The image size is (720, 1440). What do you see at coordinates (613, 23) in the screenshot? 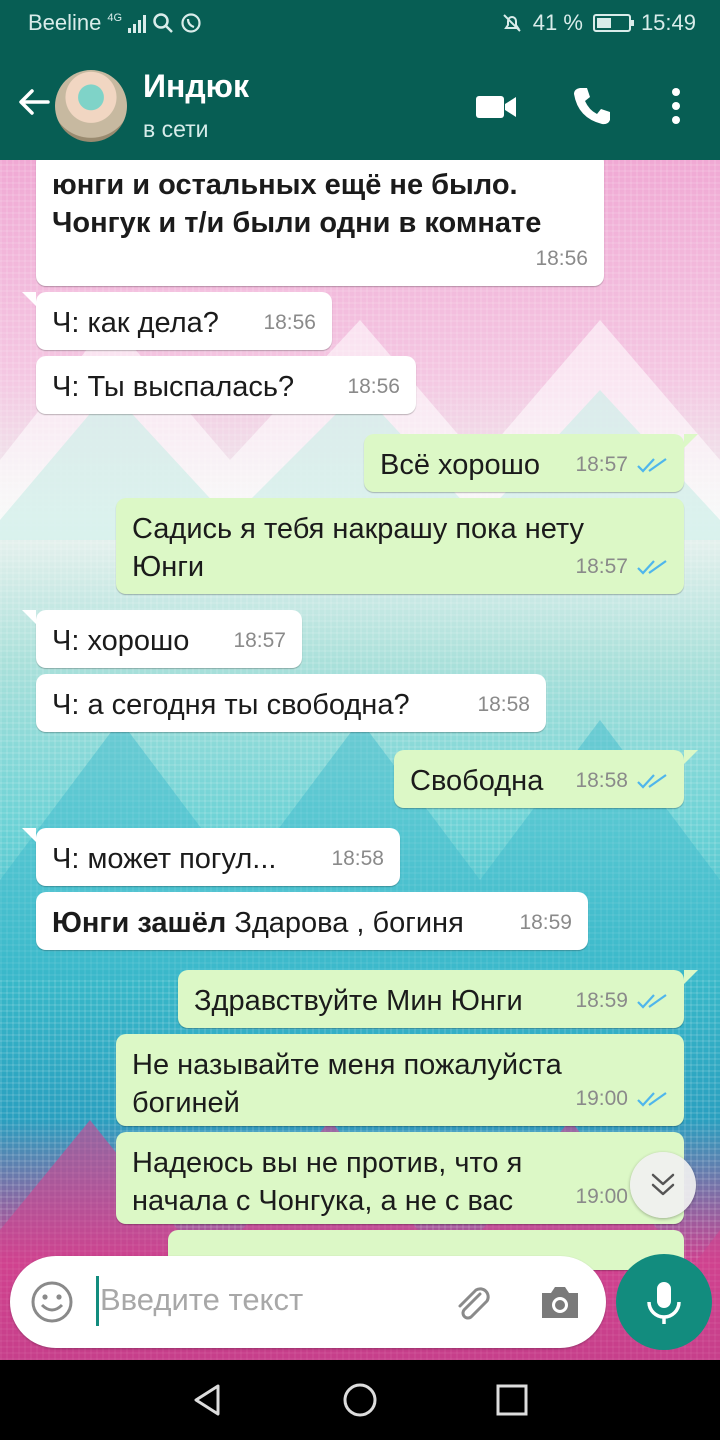
I see `battery-icon` at bounding box center [613, 23].